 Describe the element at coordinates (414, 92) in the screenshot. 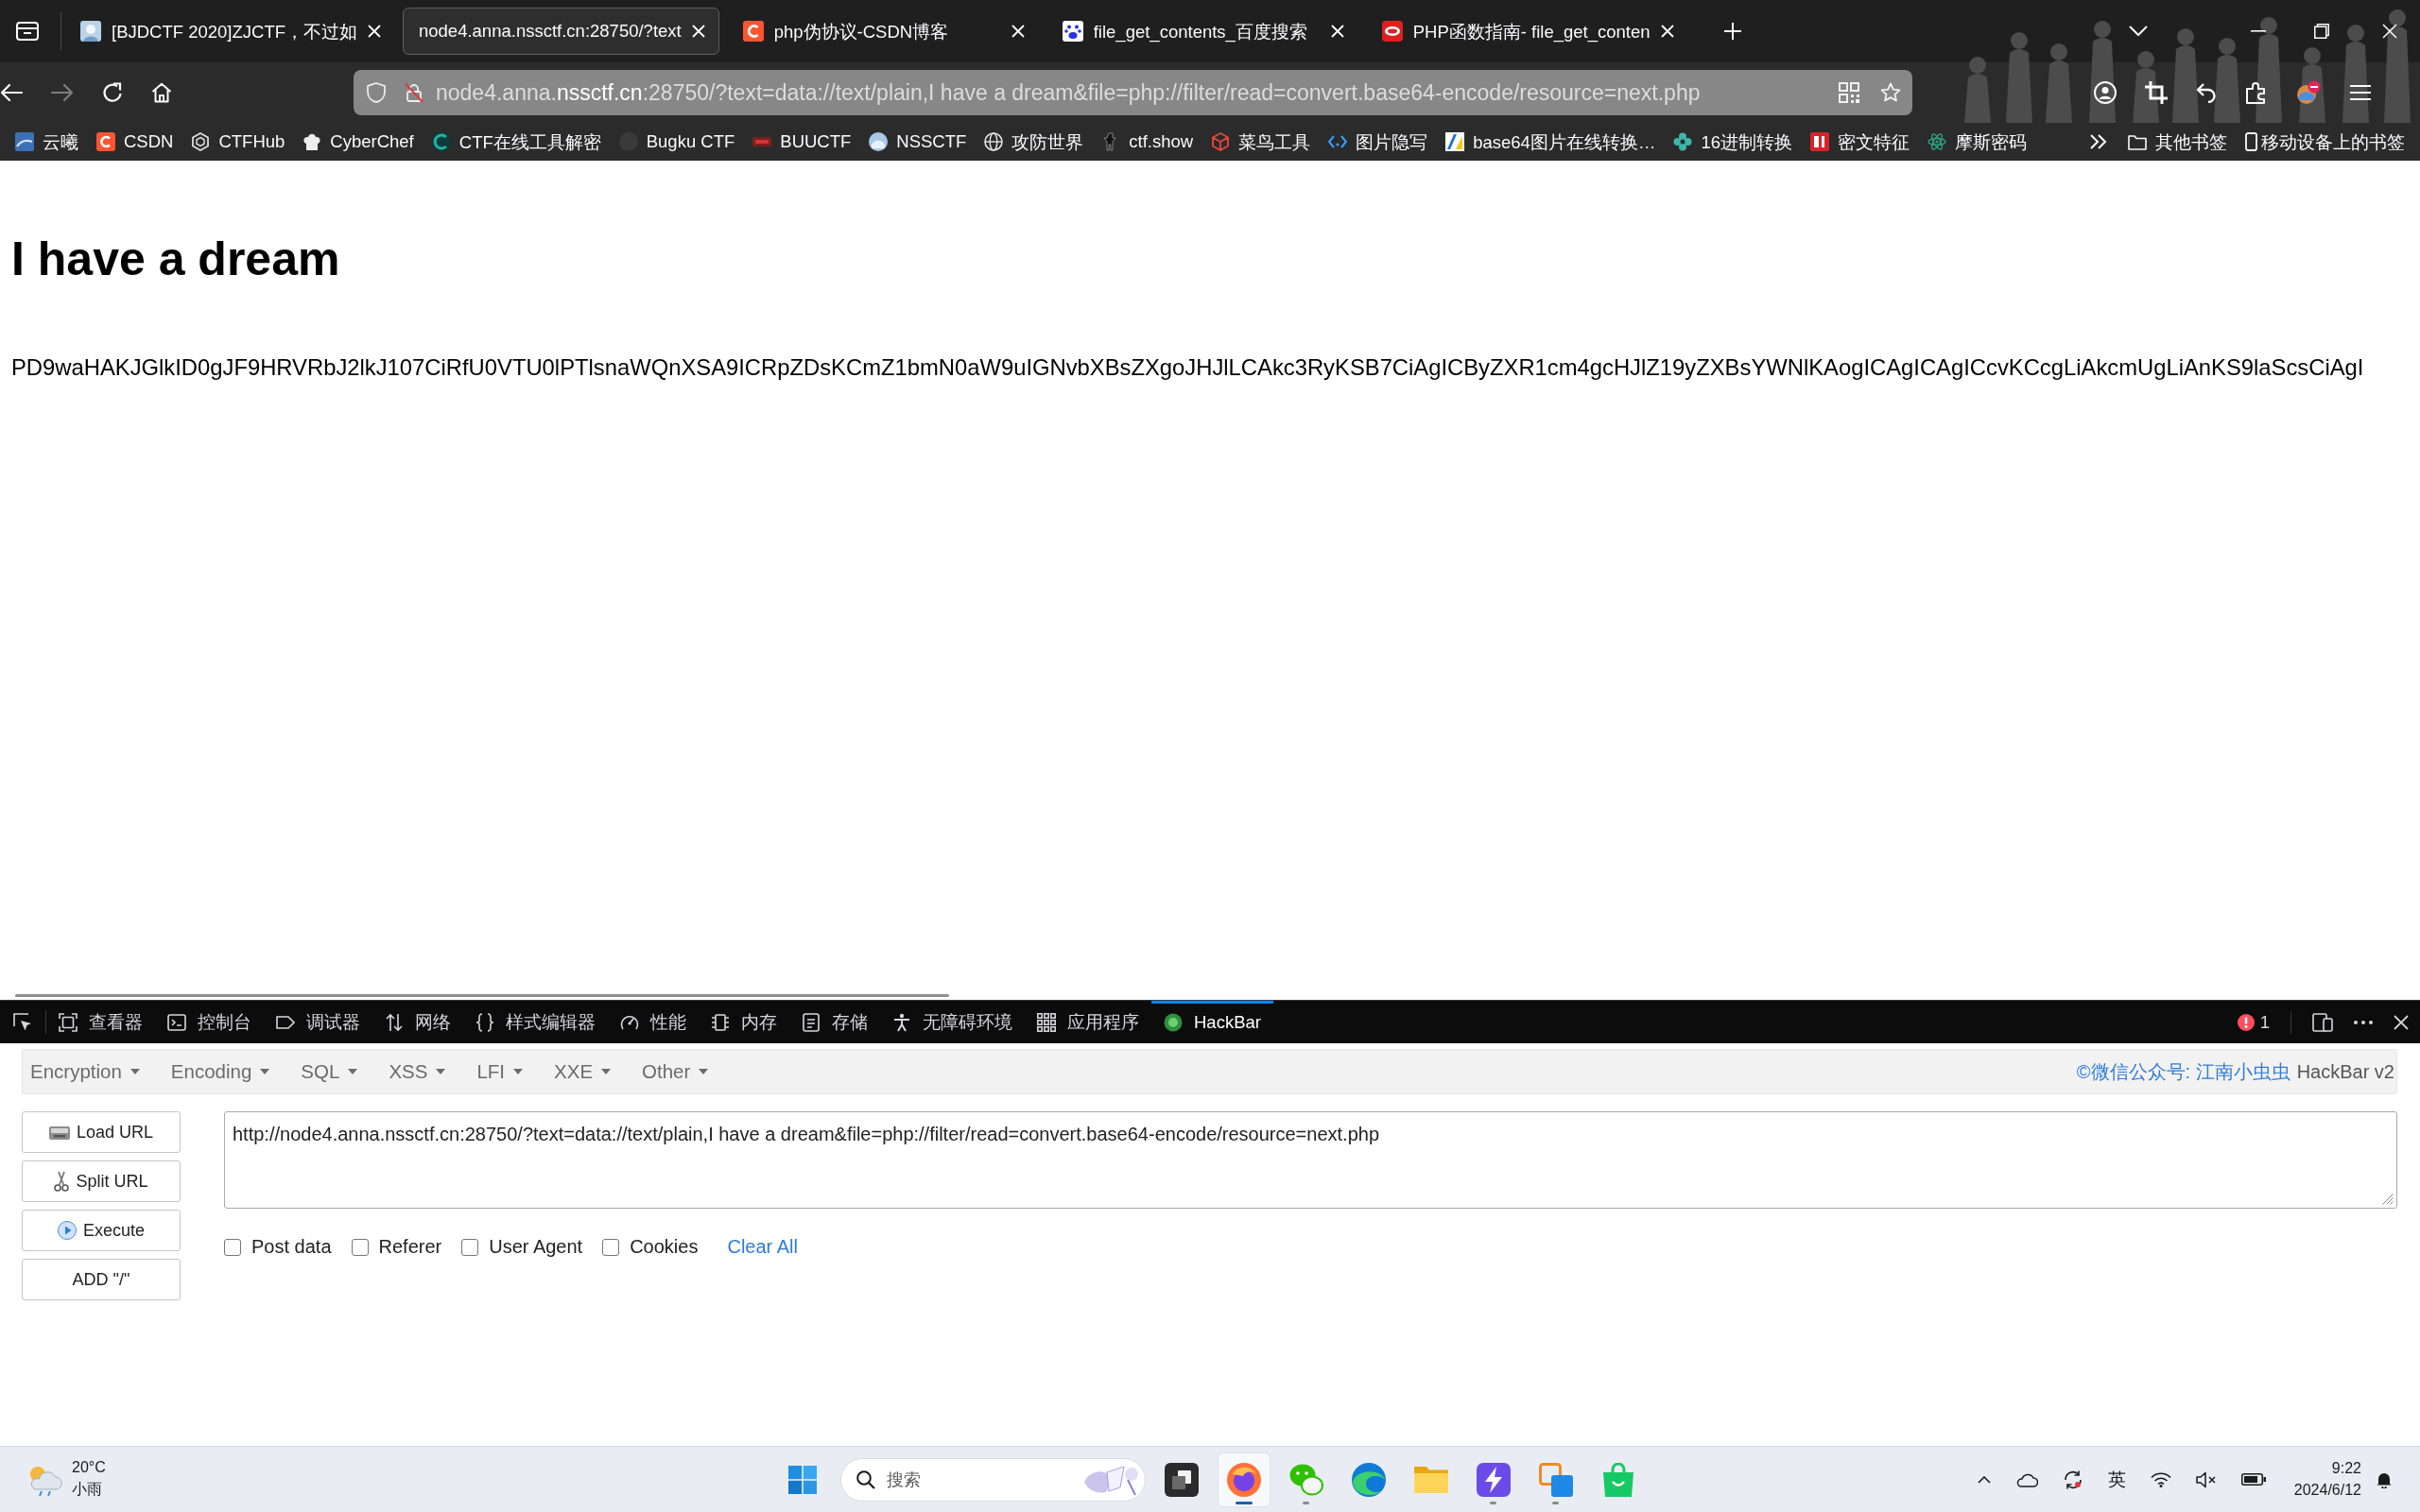

I see `crossed-lock-icon` at that location.